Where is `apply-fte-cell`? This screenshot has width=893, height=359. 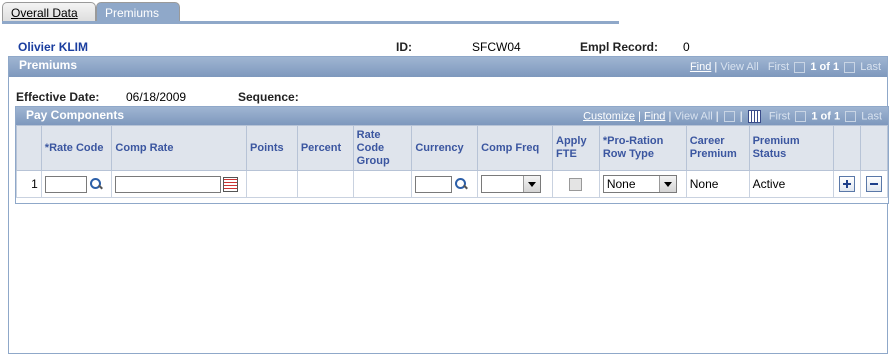 apply-fte-cell is located at coordinates (576, 184).